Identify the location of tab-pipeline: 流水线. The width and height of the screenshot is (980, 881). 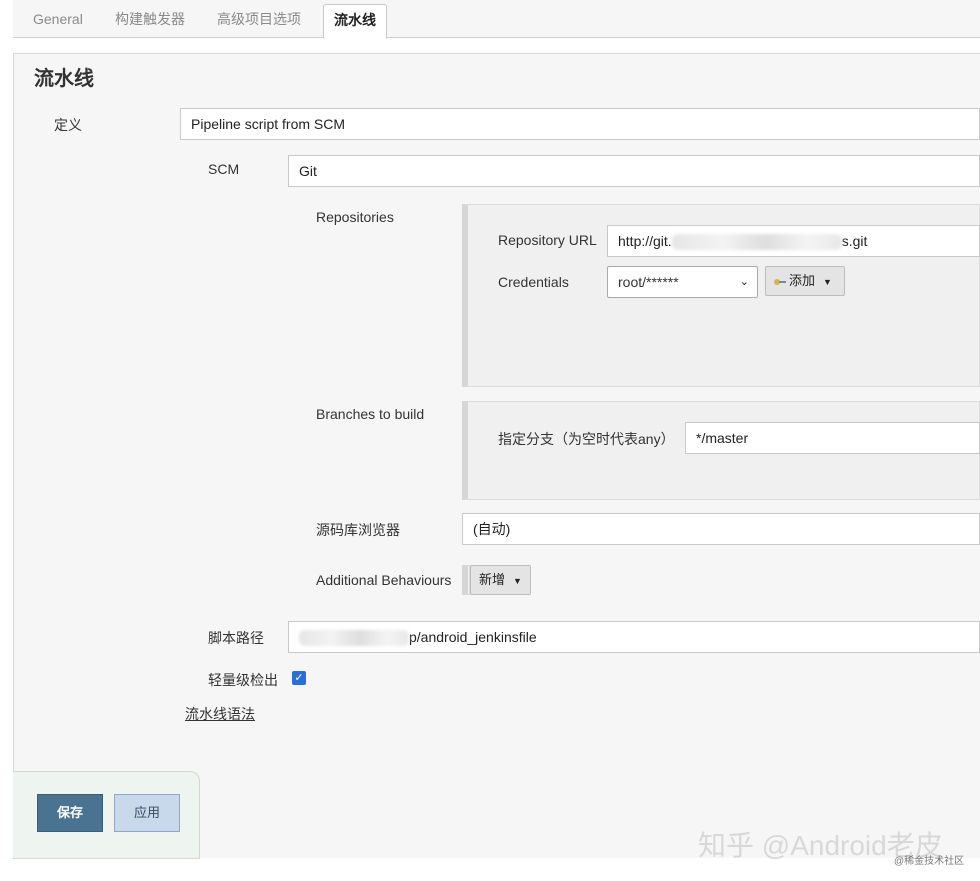
(355, 21).